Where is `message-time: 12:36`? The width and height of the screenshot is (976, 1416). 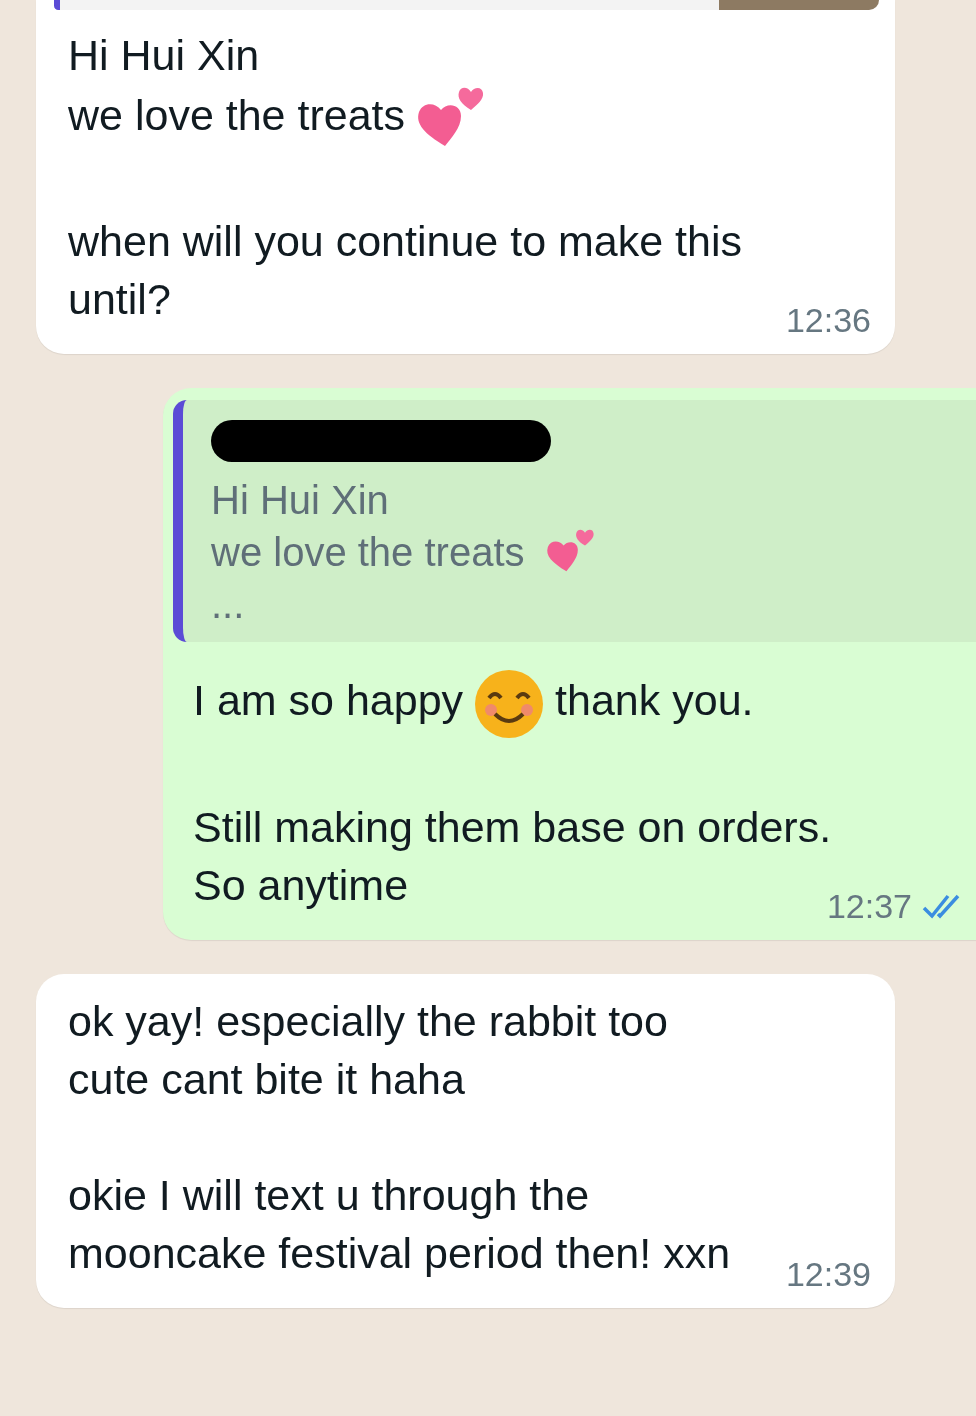 message-time: 12:36 is located at coordinates (828, 320).